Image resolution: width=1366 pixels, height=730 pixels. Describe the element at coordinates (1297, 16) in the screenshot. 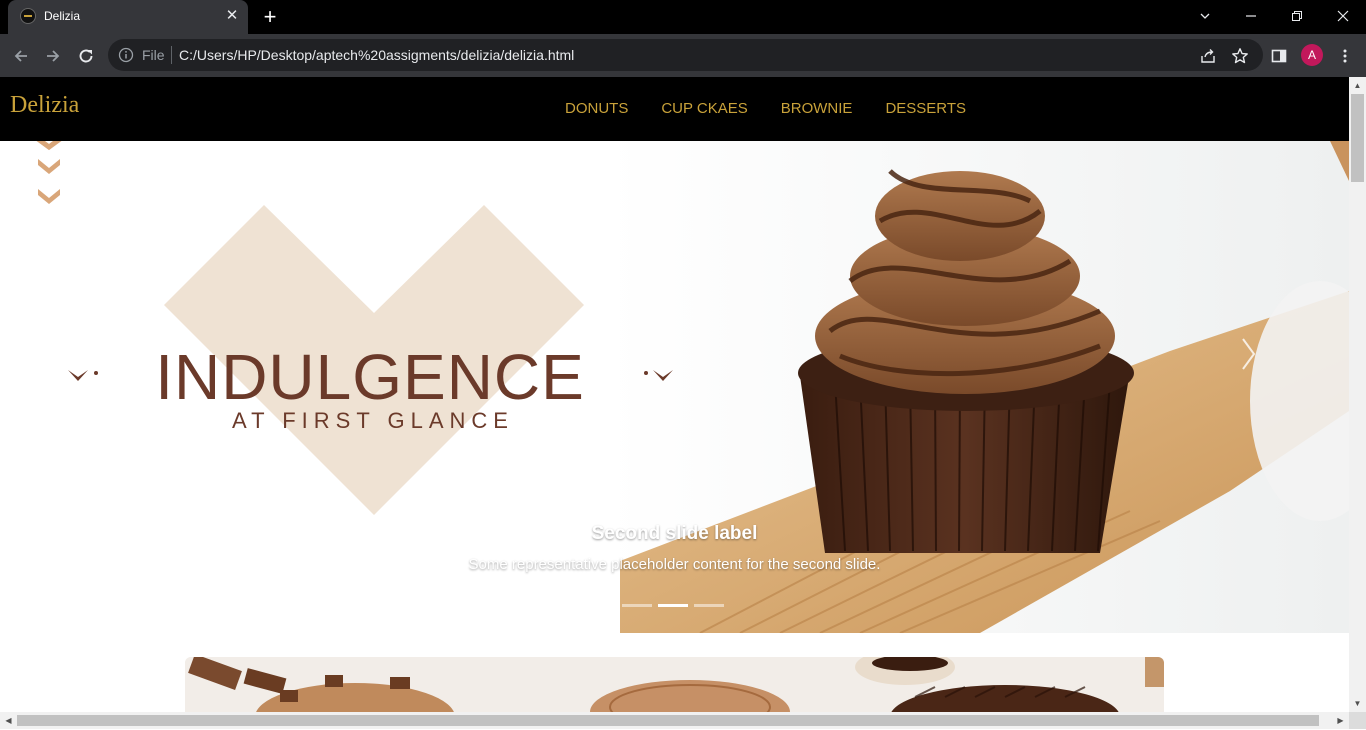

I see `restore-icon` at that location.